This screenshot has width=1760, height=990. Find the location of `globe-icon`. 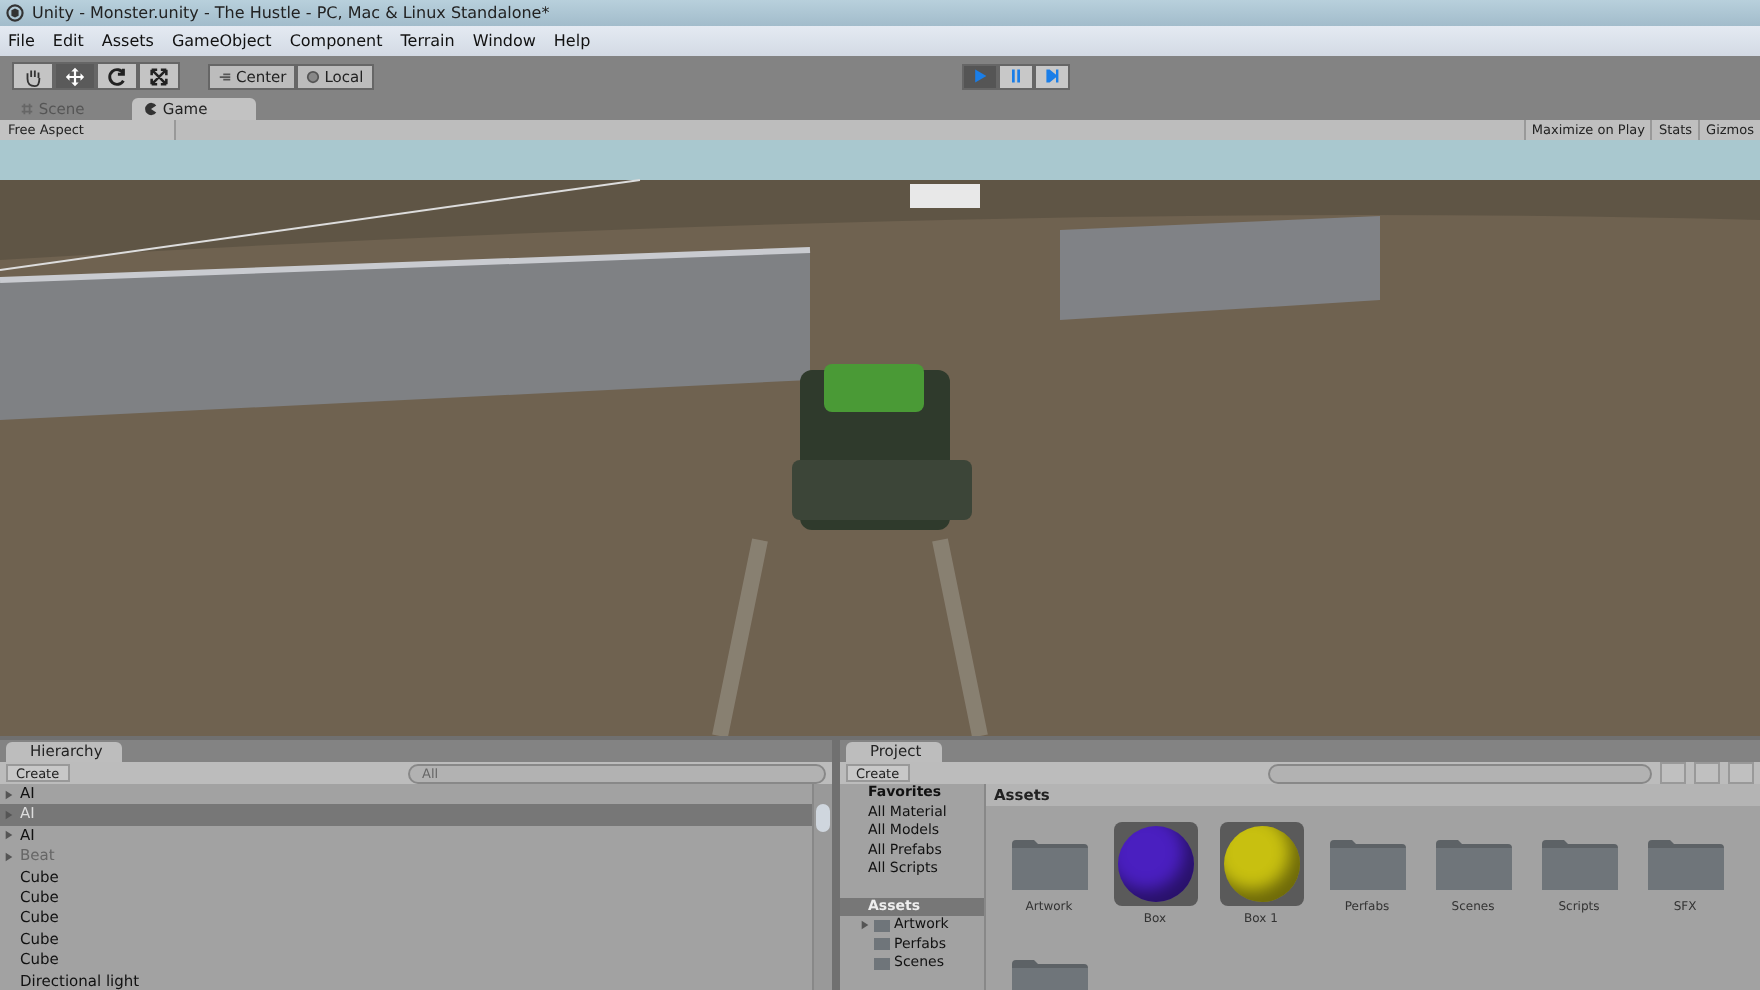

globe-icon is located at coordinates (313, 76).